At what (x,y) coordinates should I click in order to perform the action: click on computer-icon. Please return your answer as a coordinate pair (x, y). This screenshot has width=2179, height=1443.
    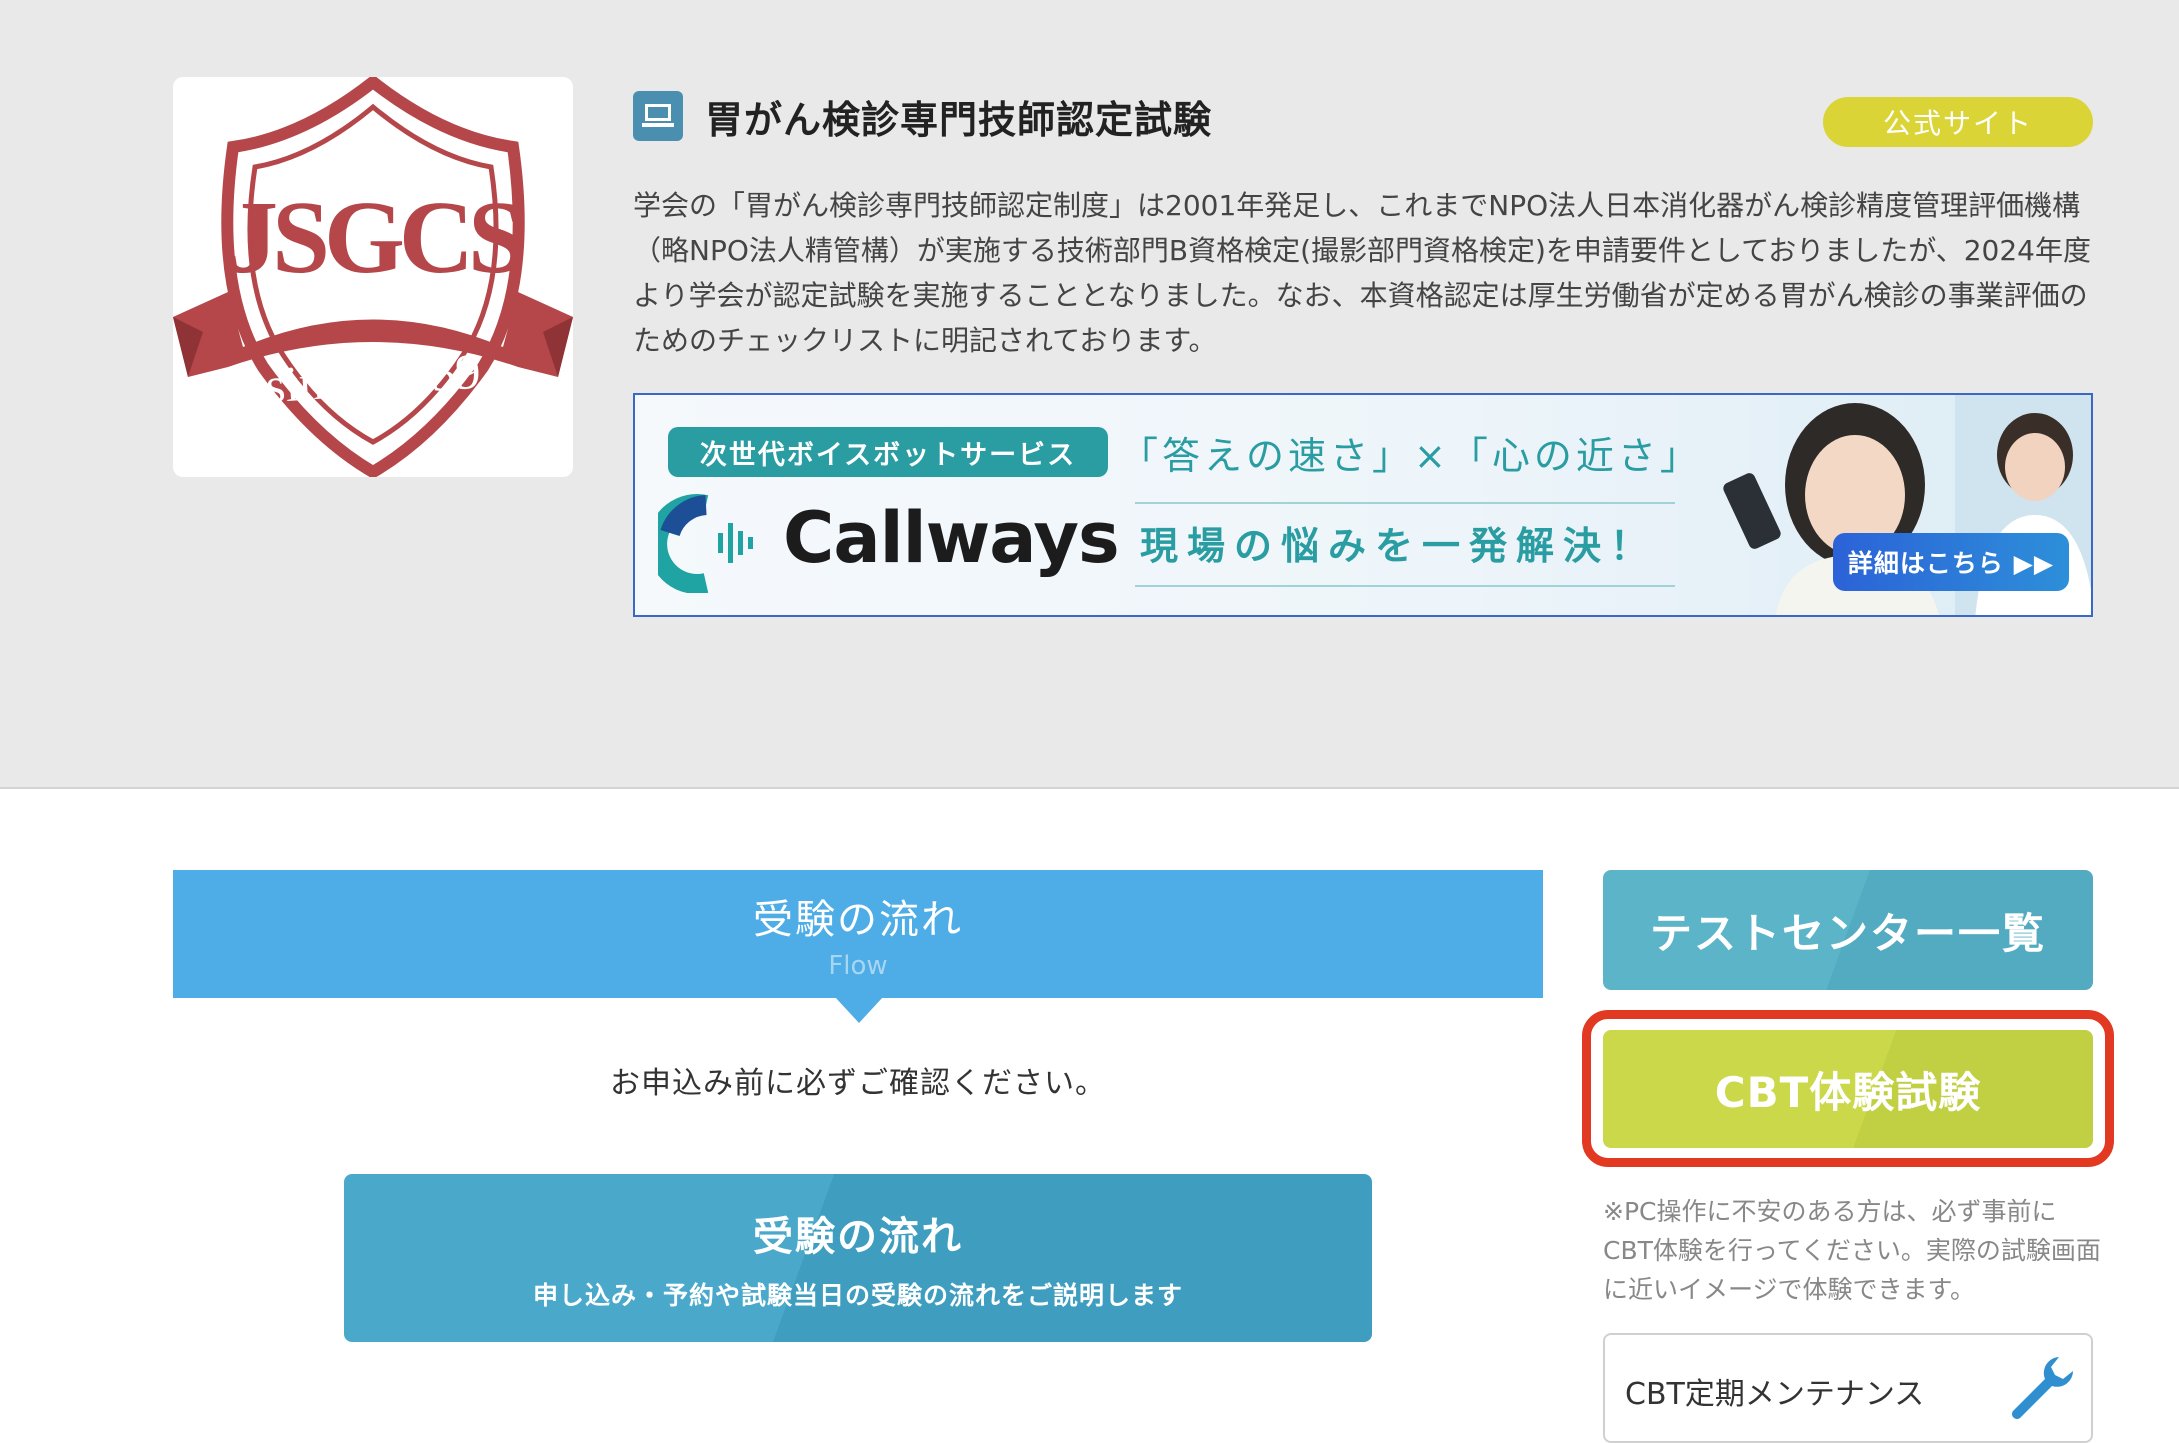
    Looking at the image, I should click on (658, 116).